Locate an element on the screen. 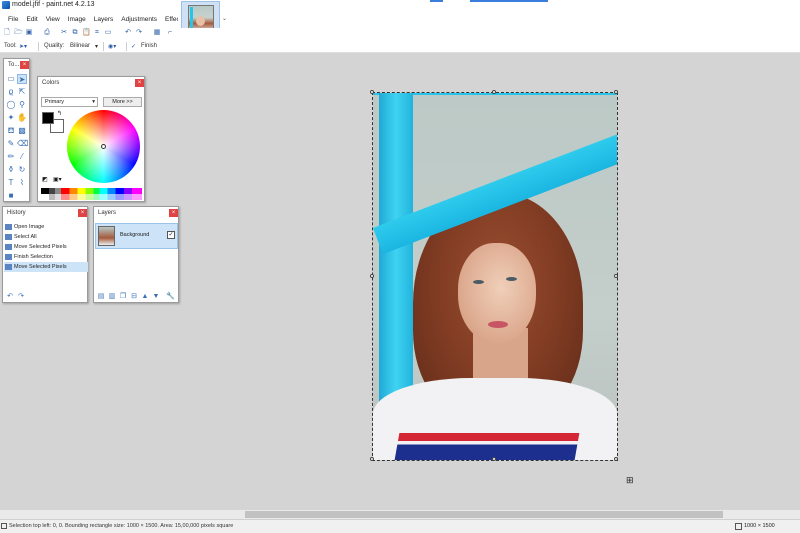  checkmark-icon: ✓ is located at coordinates (133, 46).